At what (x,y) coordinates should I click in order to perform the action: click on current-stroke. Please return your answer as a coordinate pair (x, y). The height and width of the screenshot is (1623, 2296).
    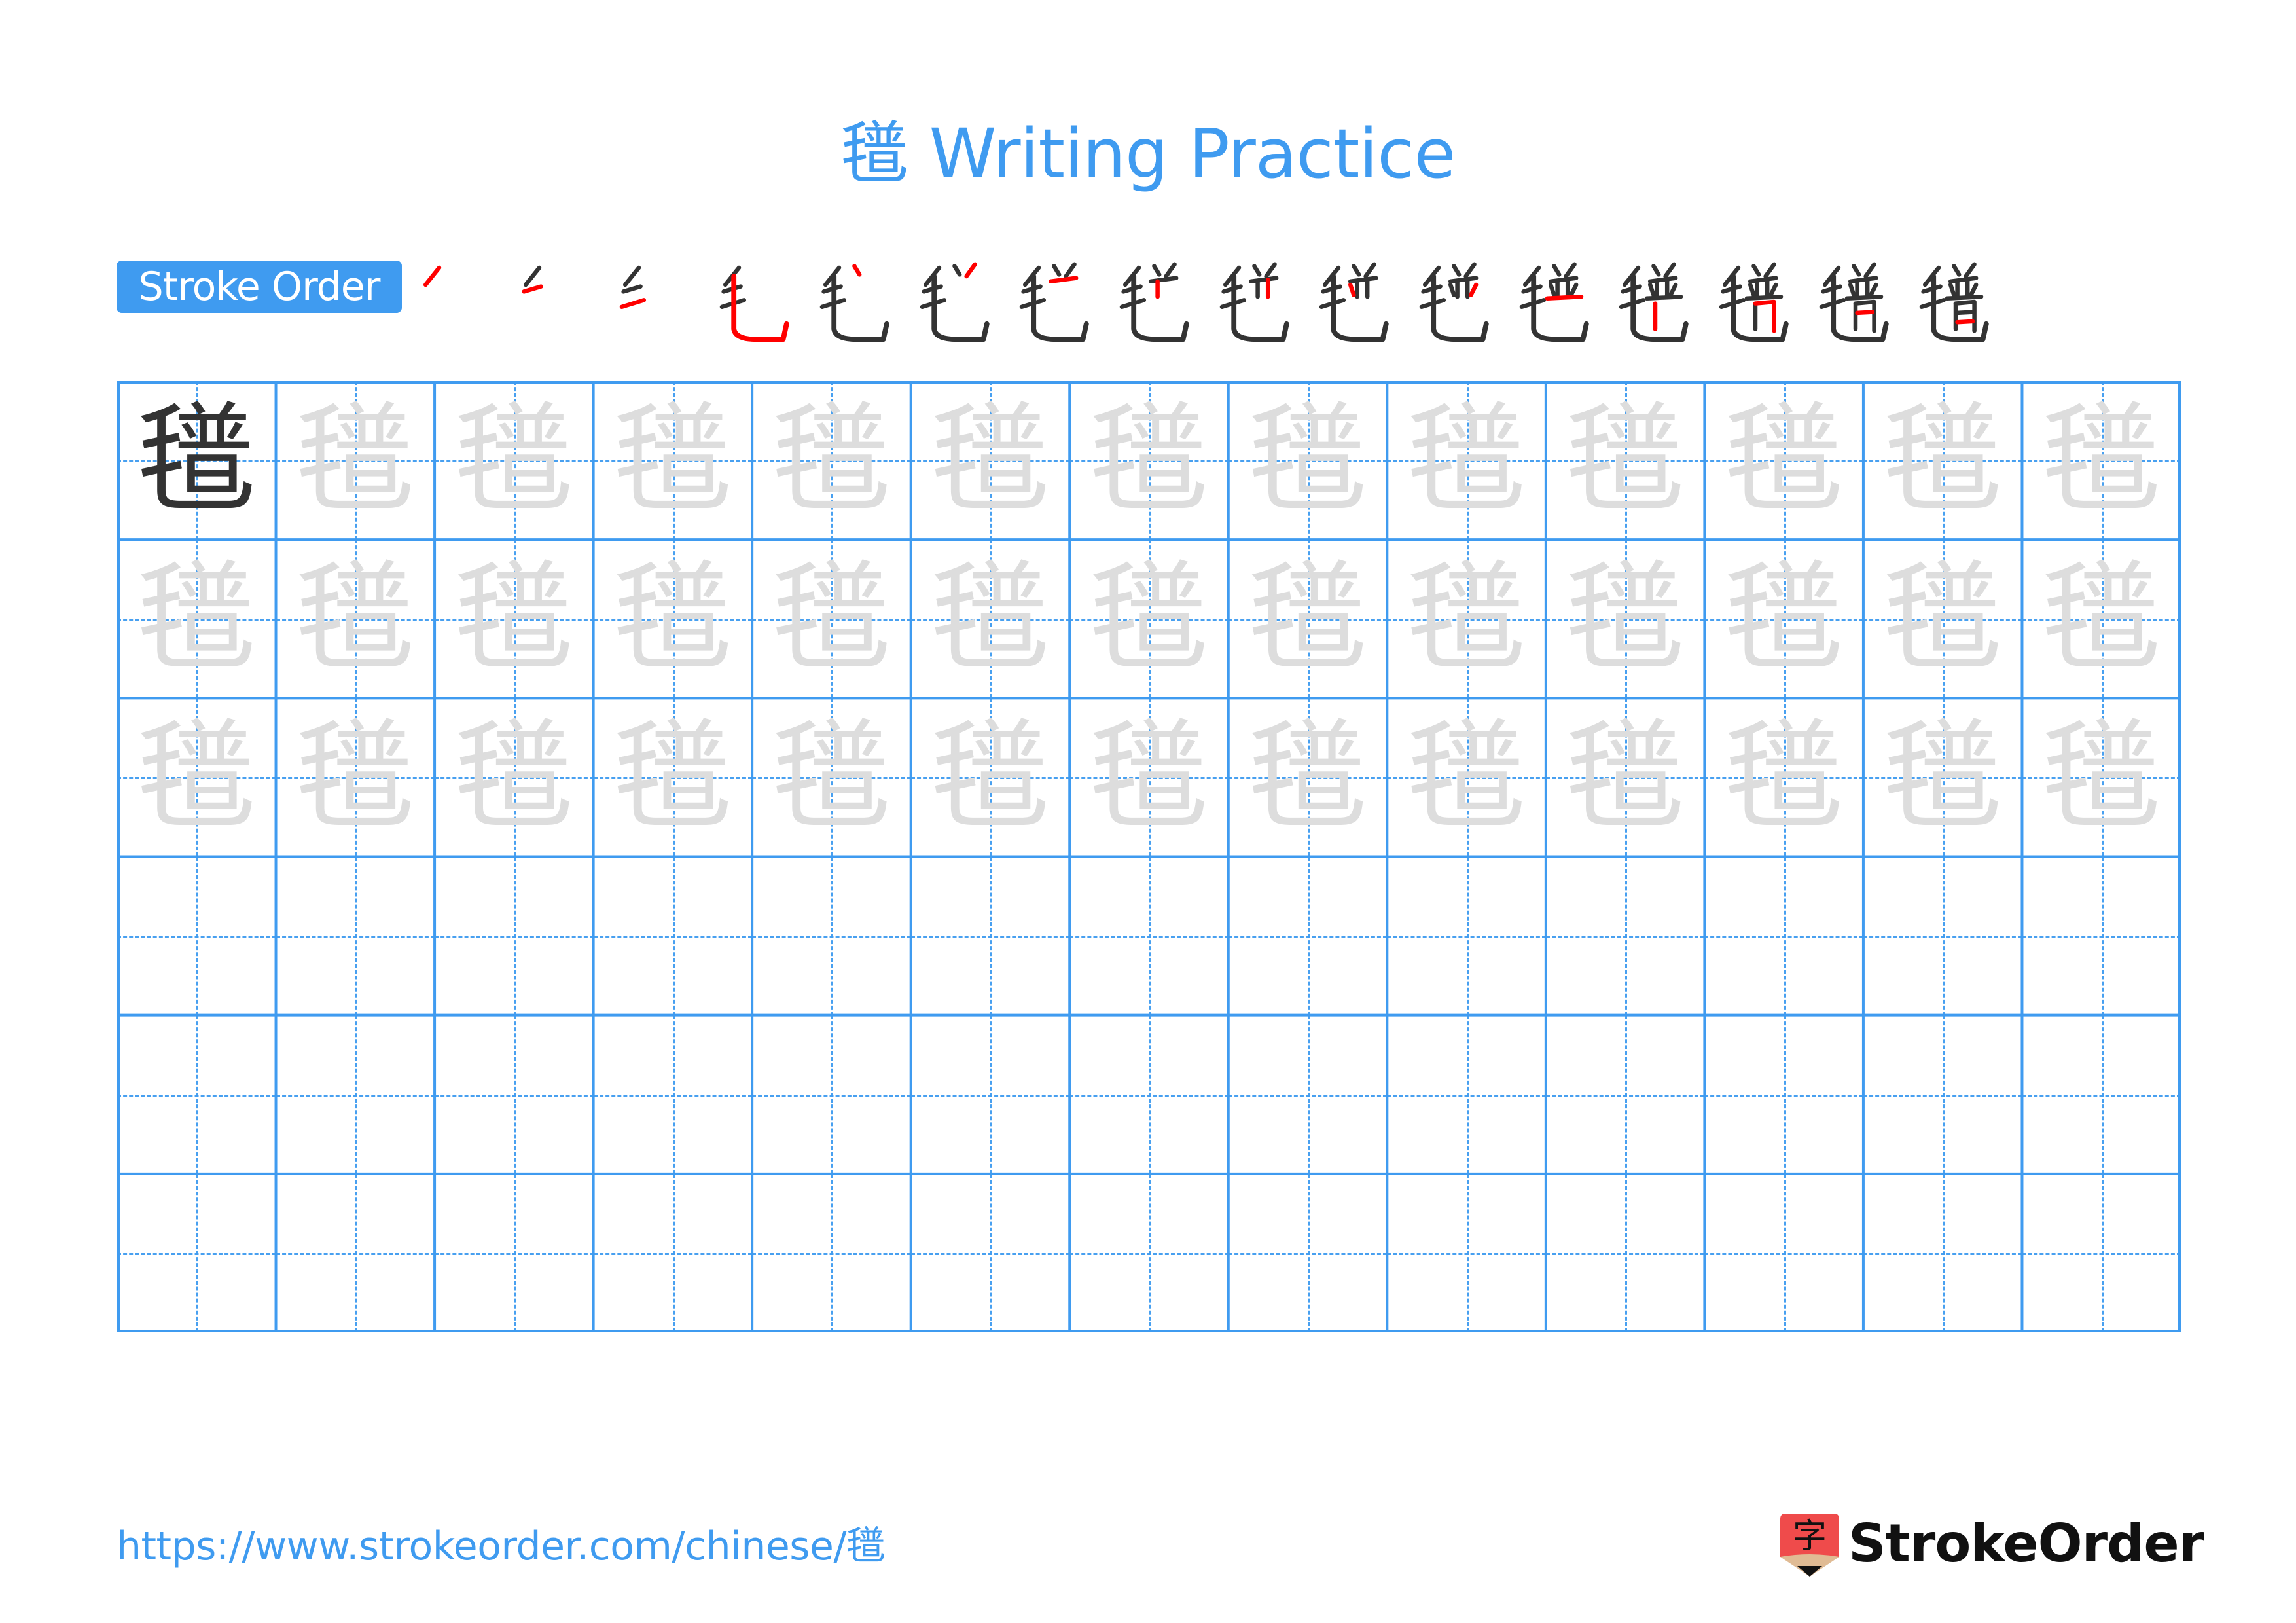
    Looking at the image, I should click on (432, 276).